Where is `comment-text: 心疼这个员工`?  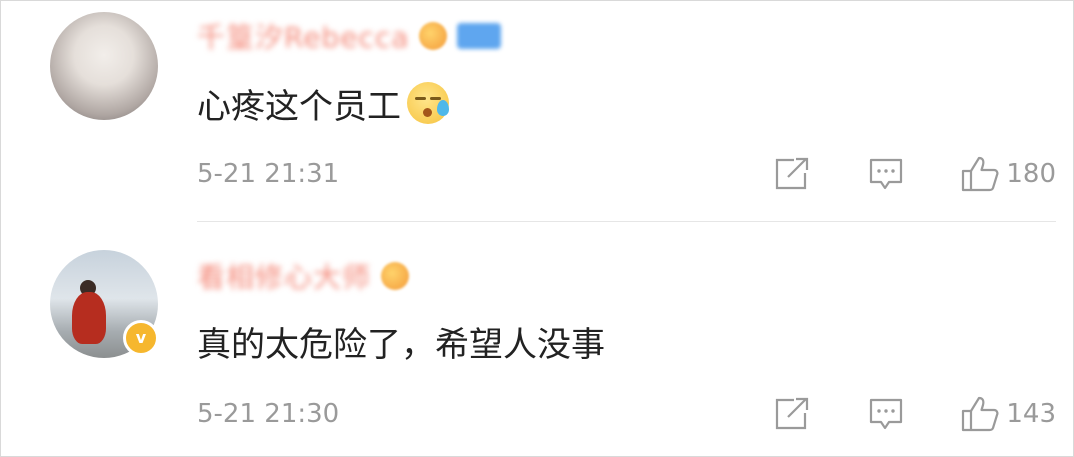
comment-text: 心疼这个员工 is located at coordinates (323, 103).